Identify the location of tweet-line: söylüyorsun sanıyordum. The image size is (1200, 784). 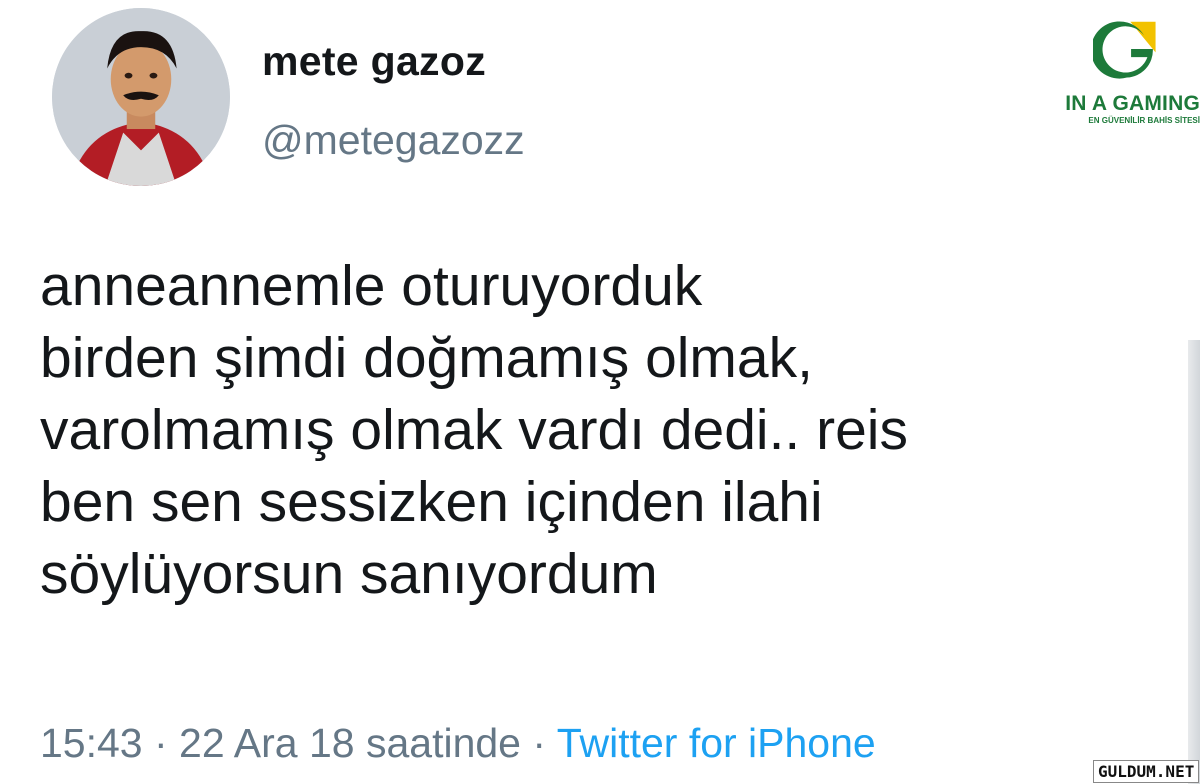
(349, 574).